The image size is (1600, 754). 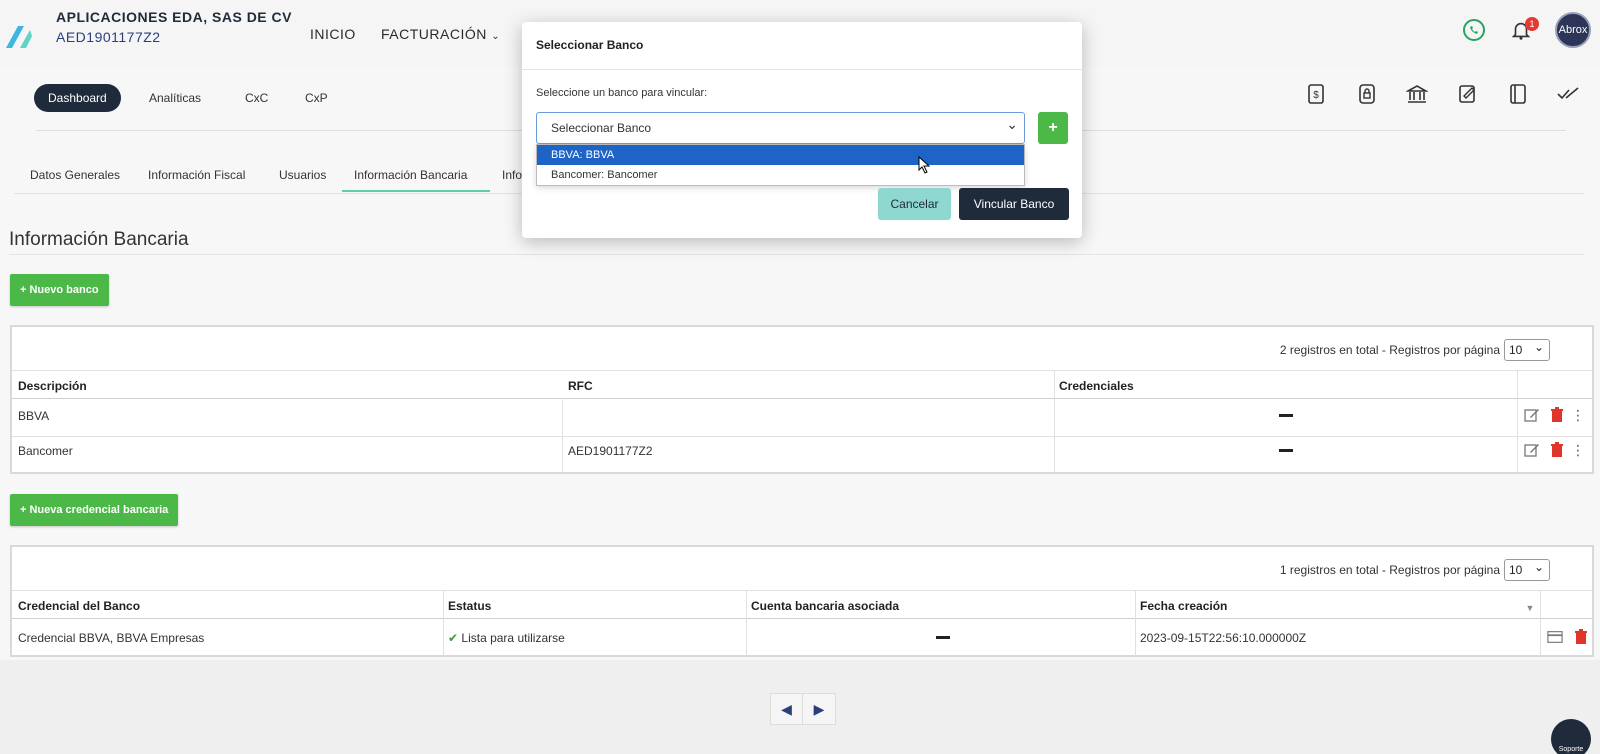 I want to click on pagination: ◀ ▶, so click(x=803, y=709).